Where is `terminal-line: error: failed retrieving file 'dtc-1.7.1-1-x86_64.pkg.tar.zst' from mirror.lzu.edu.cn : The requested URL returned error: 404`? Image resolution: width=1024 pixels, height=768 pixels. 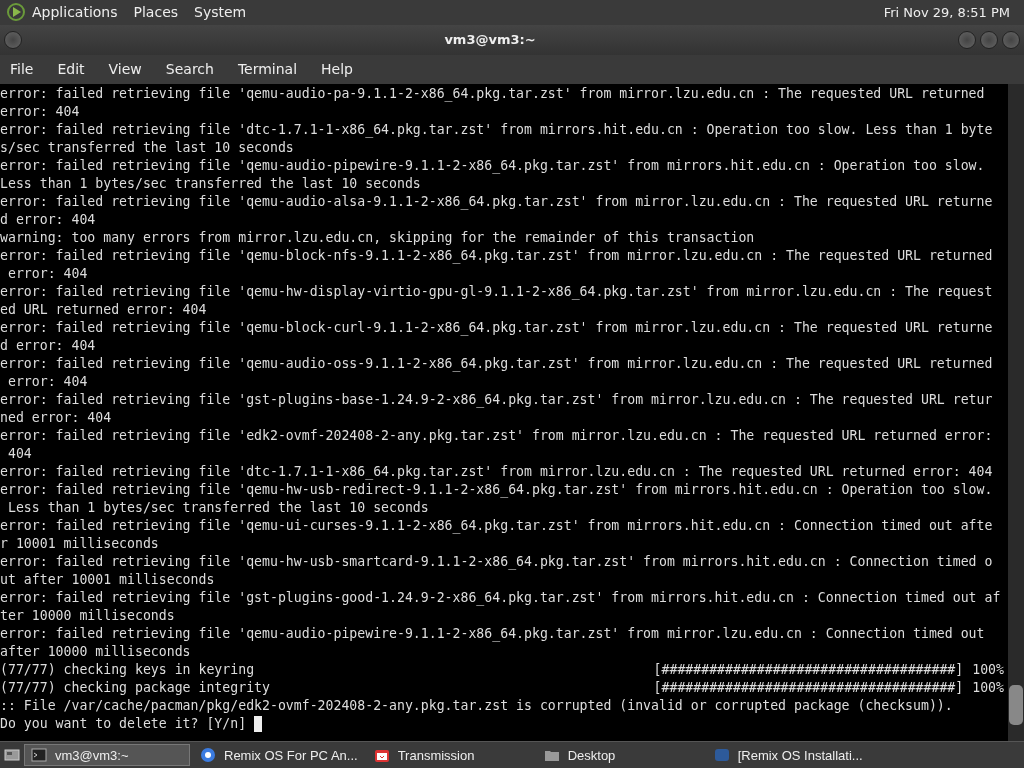
terminal-line: error: failed retrieving file 'dtc-1.7.1-1-x86_64.pkg.tar.zst' from mirror.lzu.edu.cn : The requested URL returned error: 404 is located at coordinates (496, 472).